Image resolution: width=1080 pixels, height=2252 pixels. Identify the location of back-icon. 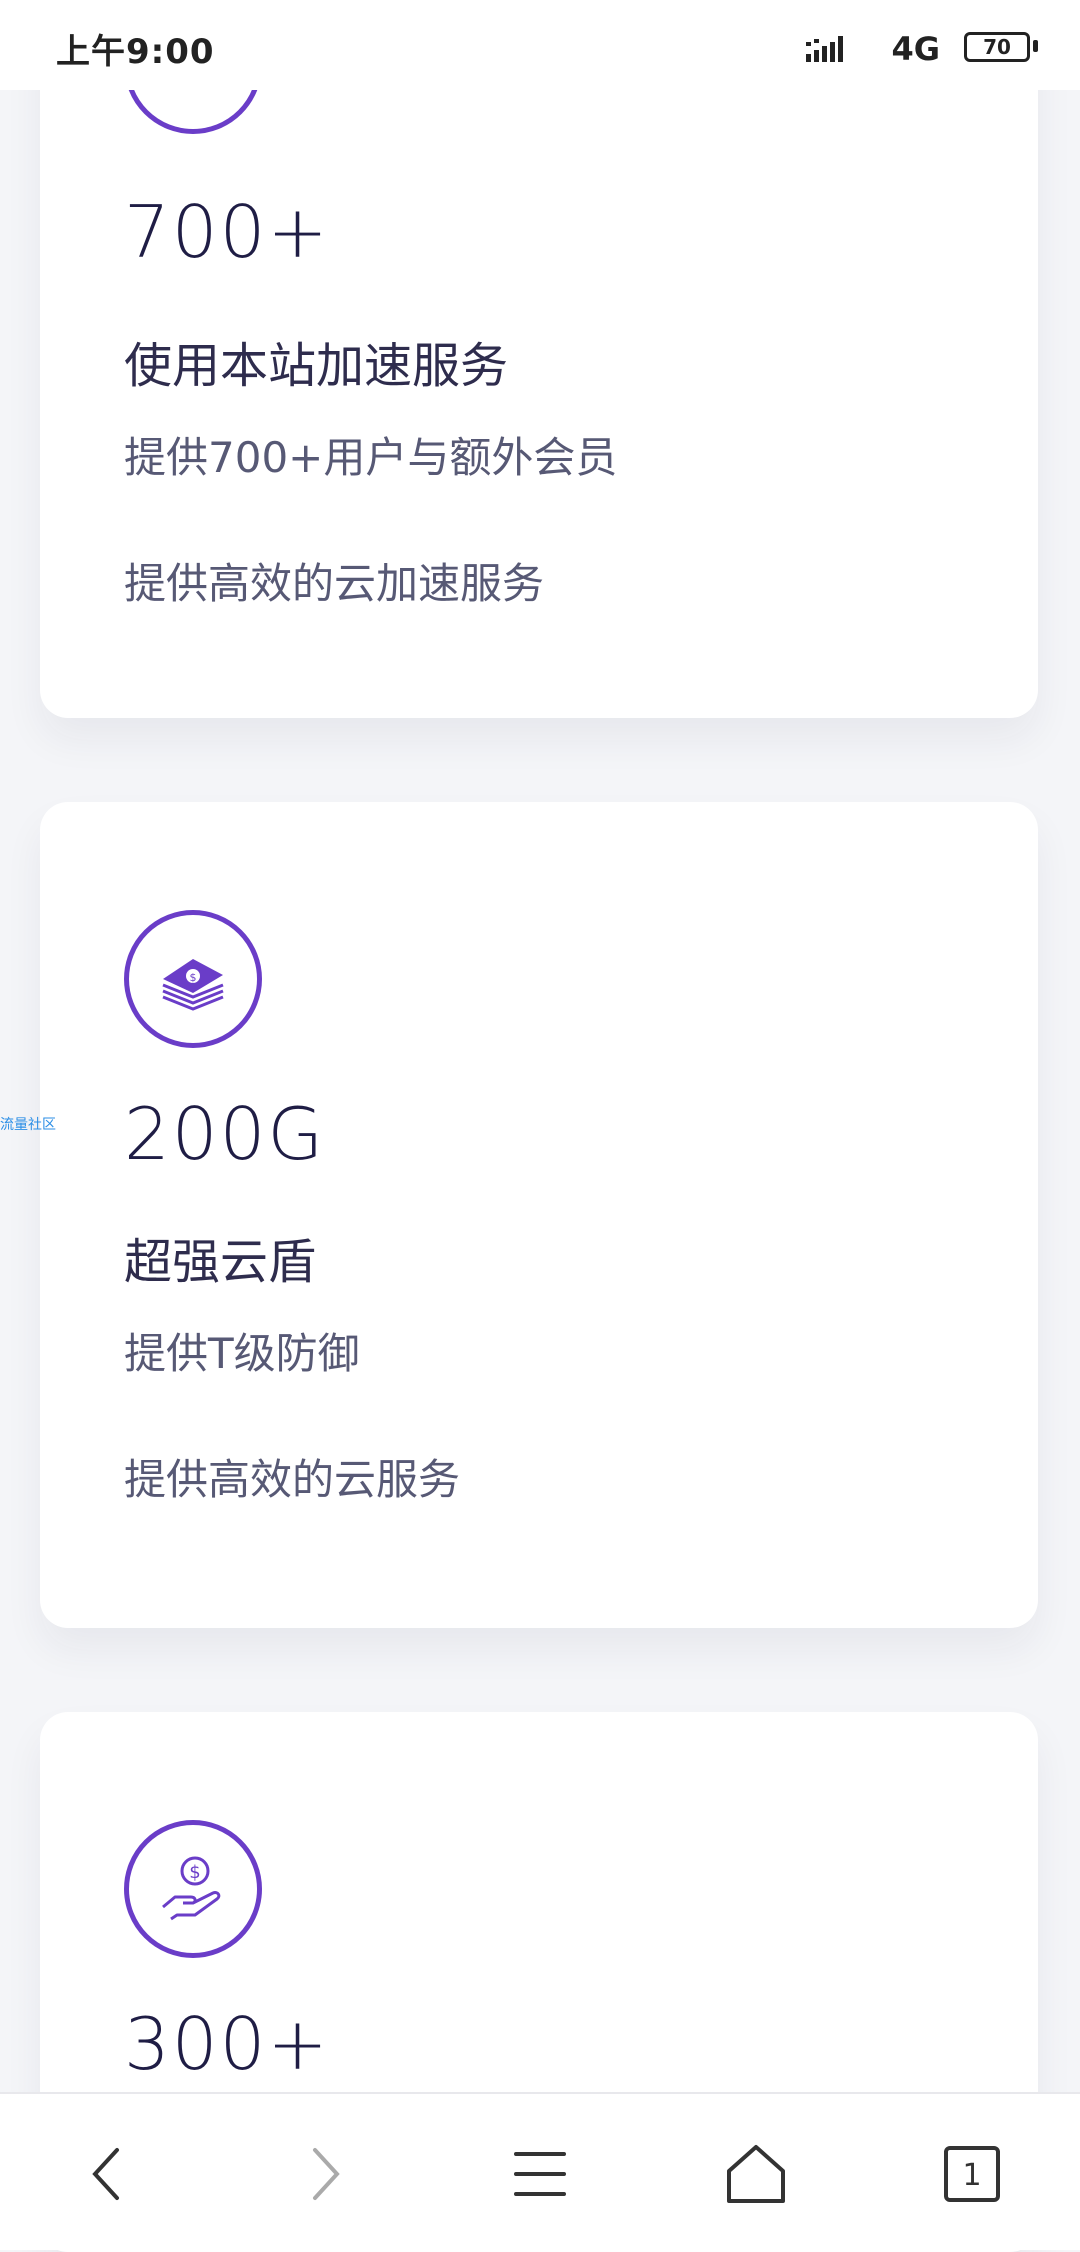
(105, 2174).